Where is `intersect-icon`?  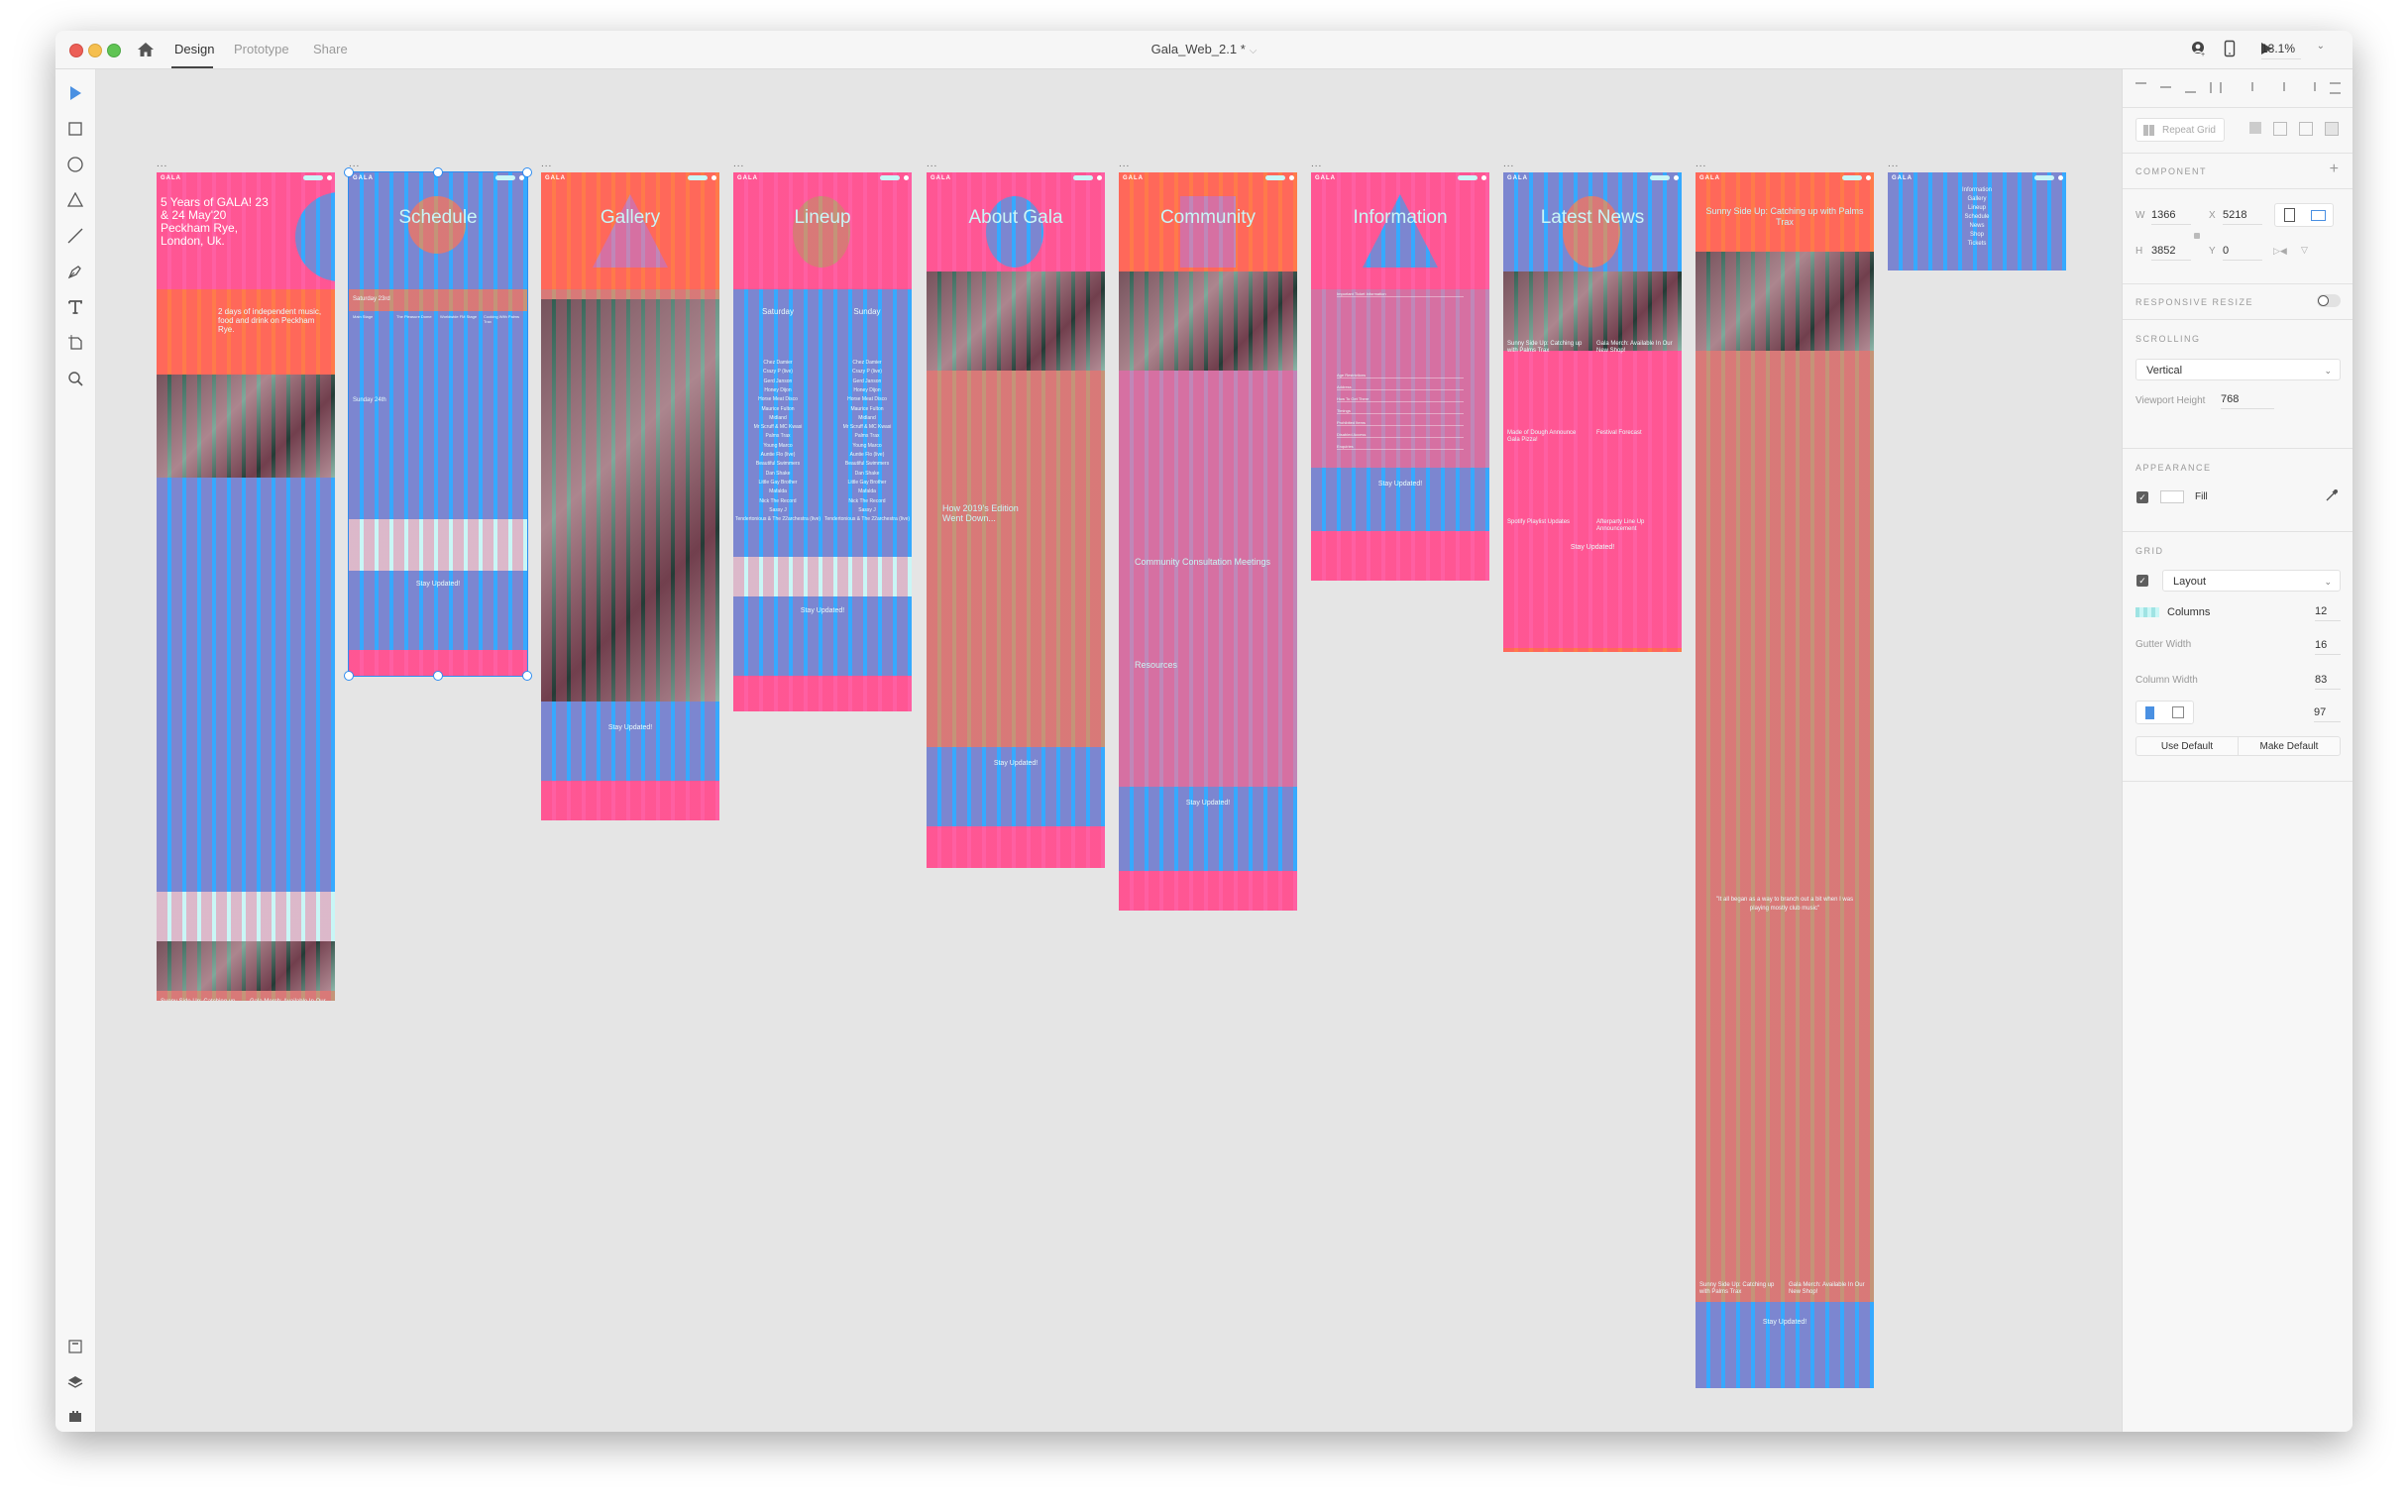 intersect-icon is located at coordinates (2306, 129).